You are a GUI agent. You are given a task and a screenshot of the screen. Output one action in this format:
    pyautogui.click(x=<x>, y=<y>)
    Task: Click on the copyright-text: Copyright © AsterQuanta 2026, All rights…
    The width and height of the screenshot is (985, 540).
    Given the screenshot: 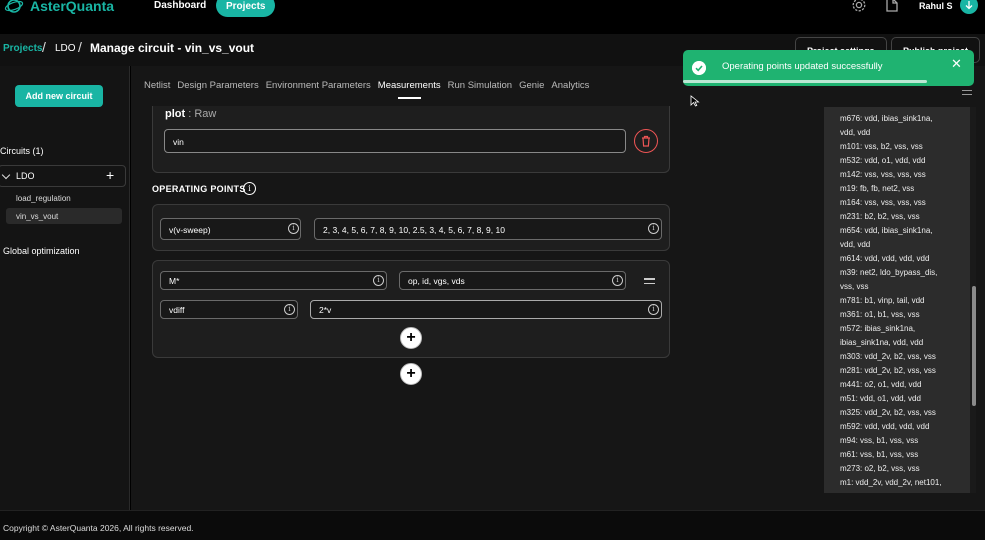 What is the action you would take?
    pyautogui.click(x=98, y=528)
    